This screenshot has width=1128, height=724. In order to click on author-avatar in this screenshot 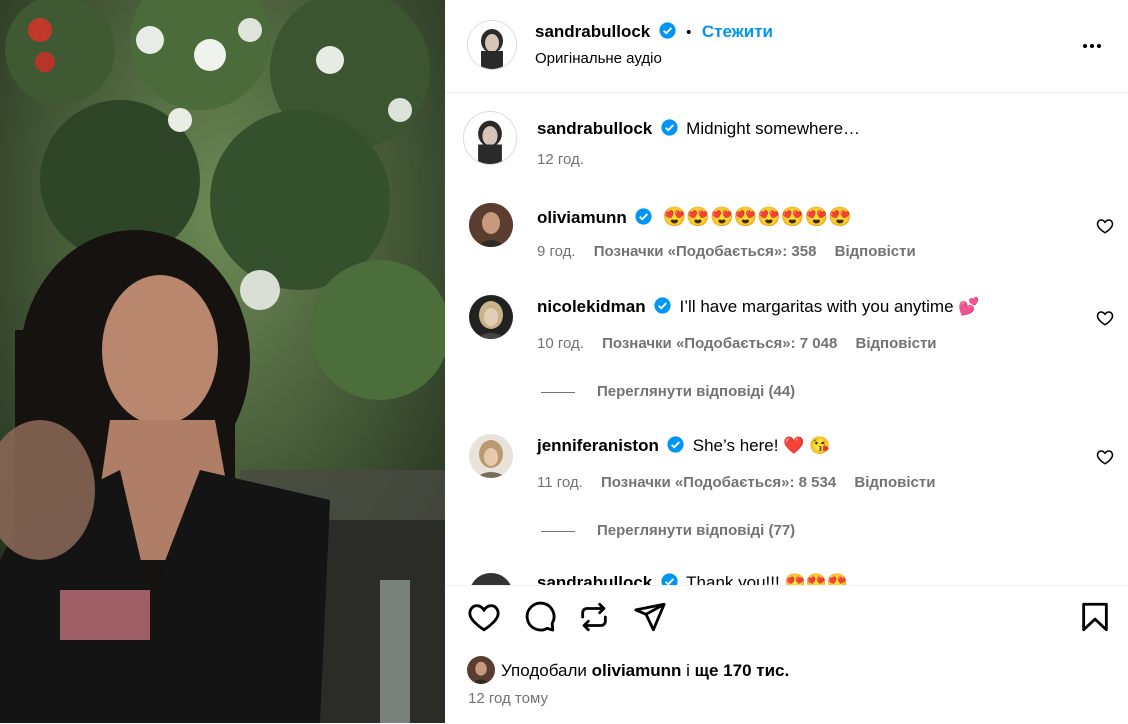, I will do `click(492, 45)`.